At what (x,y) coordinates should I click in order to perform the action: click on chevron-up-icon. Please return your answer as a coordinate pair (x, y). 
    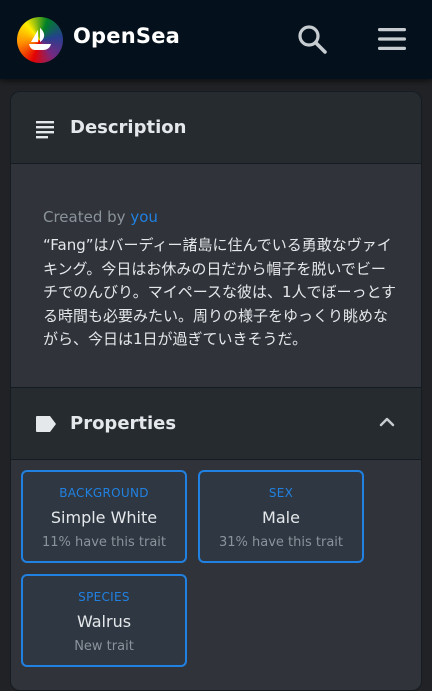
    Looking at the image, I should click on (387, 422).